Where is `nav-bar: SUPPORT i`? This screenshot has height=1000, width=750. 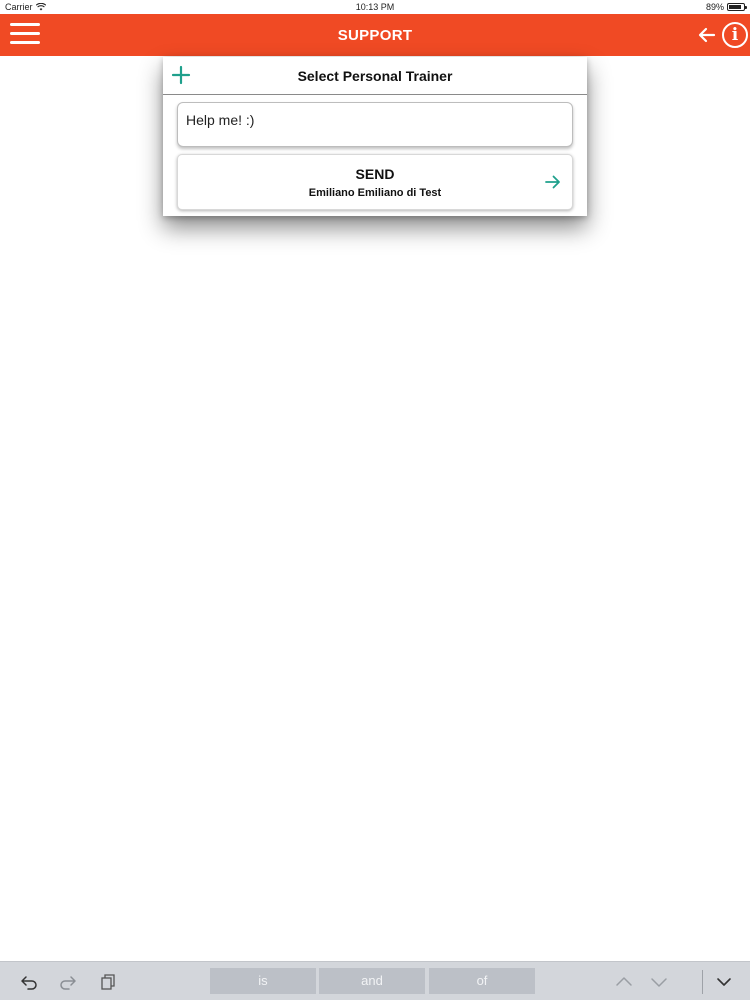
nav-bar: SUPPORT i is located at coordinates (375, 35).